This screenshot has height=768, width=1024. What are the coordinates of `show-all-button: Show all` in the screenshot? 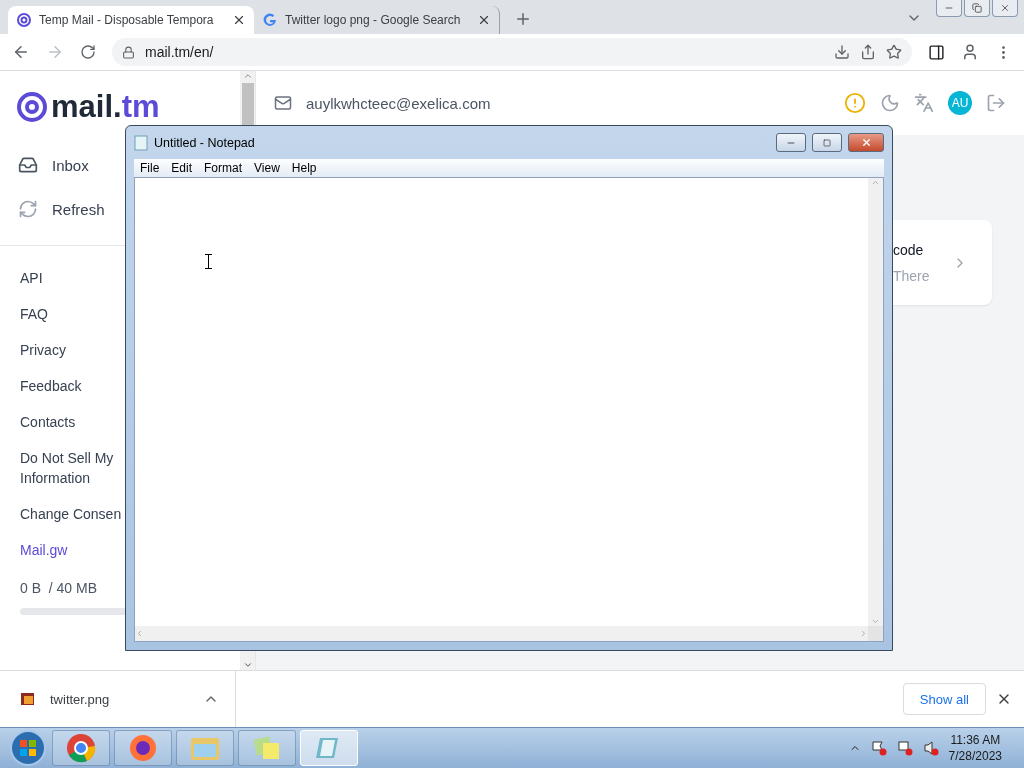 It's located at (944, 699).